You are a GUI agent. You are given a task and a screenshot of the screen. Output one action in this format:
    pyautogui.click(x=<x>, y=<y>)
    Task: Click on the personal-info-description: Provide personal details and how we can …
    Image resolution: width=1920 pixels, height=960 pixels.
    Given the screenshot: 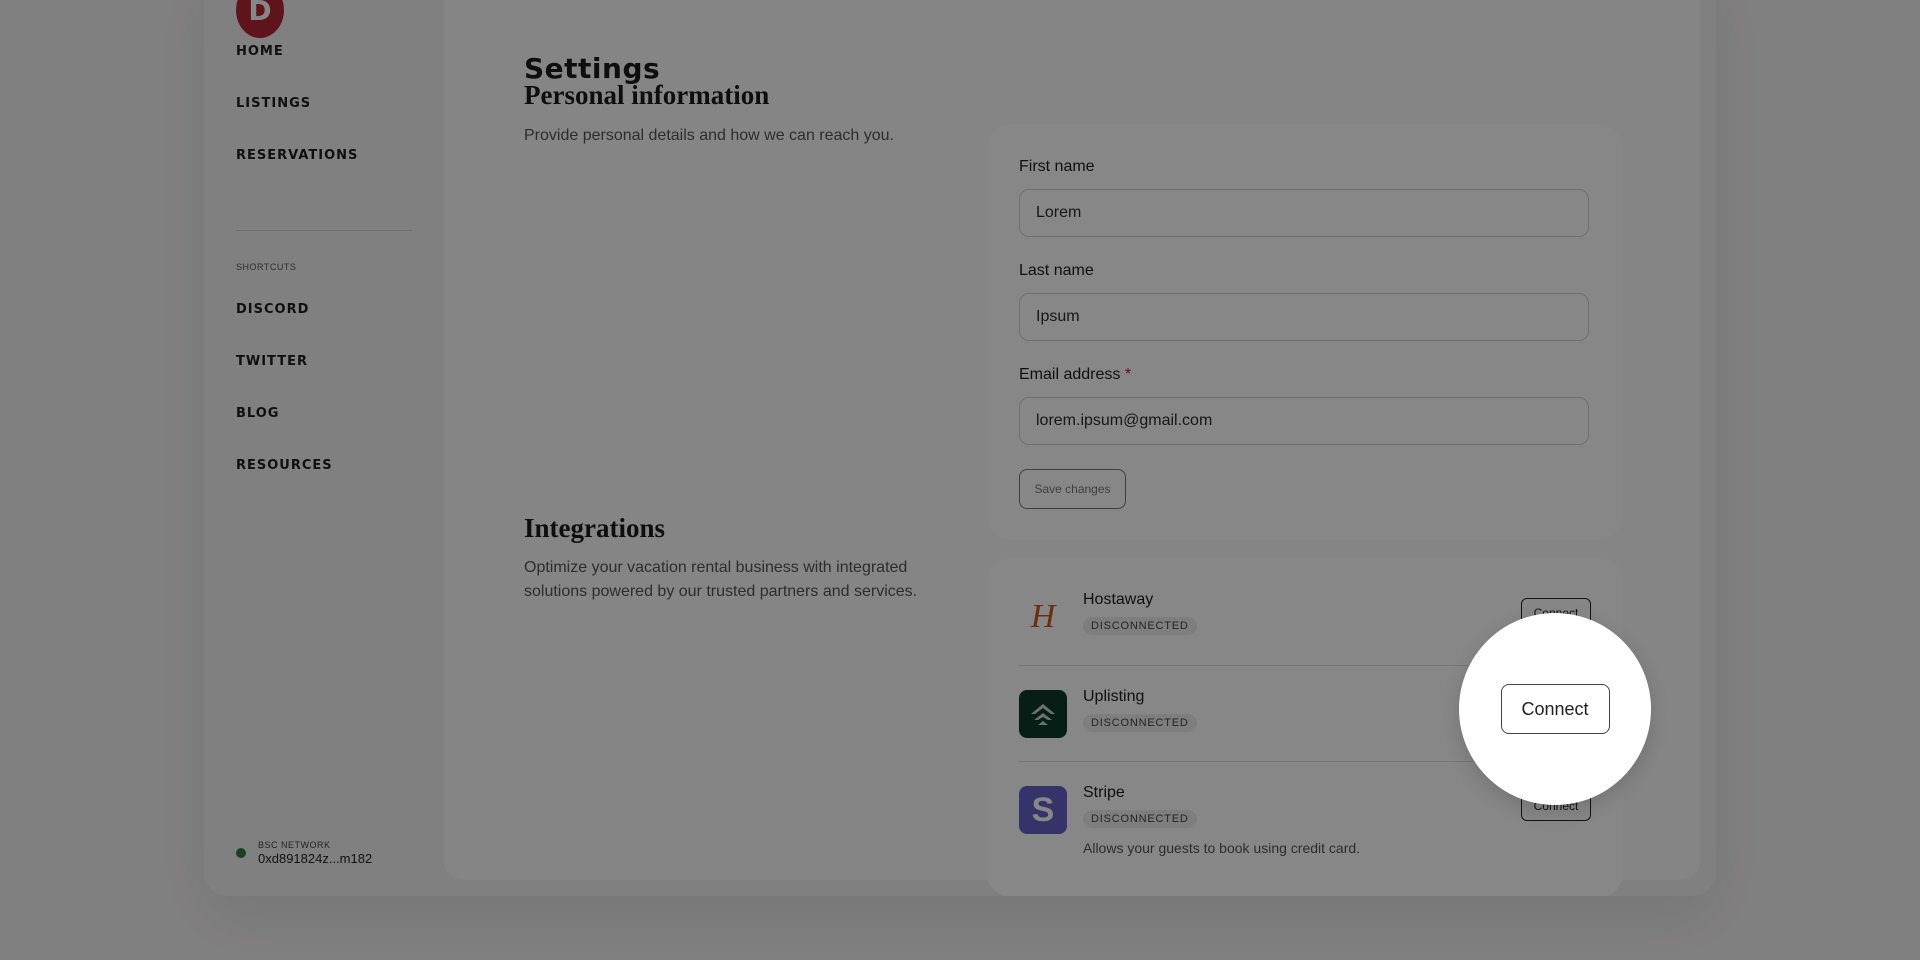 What is the action you would take?
    pyautogui.click(x=709, y=135)
    